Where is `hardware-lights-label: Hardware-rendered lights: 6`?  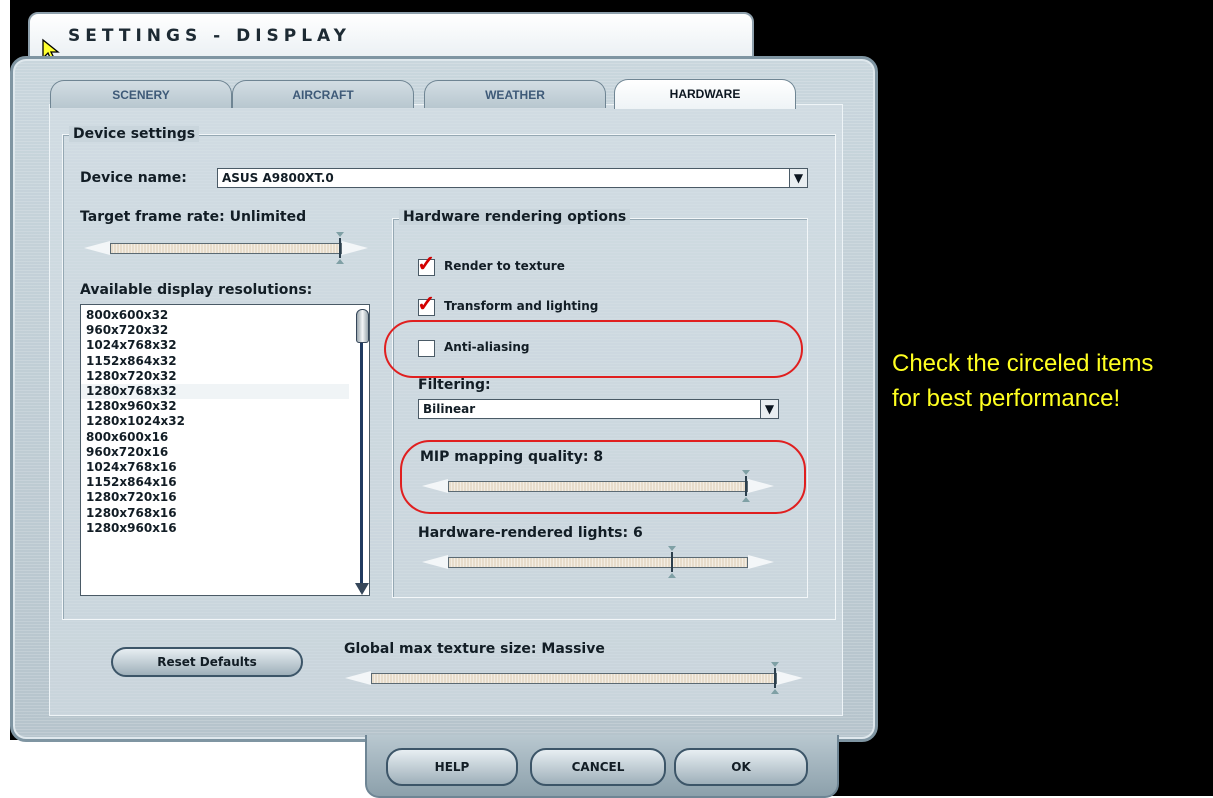
hardware-lights-label: Hardware-rendered lights: 6 is located at coordinates (530, 533).